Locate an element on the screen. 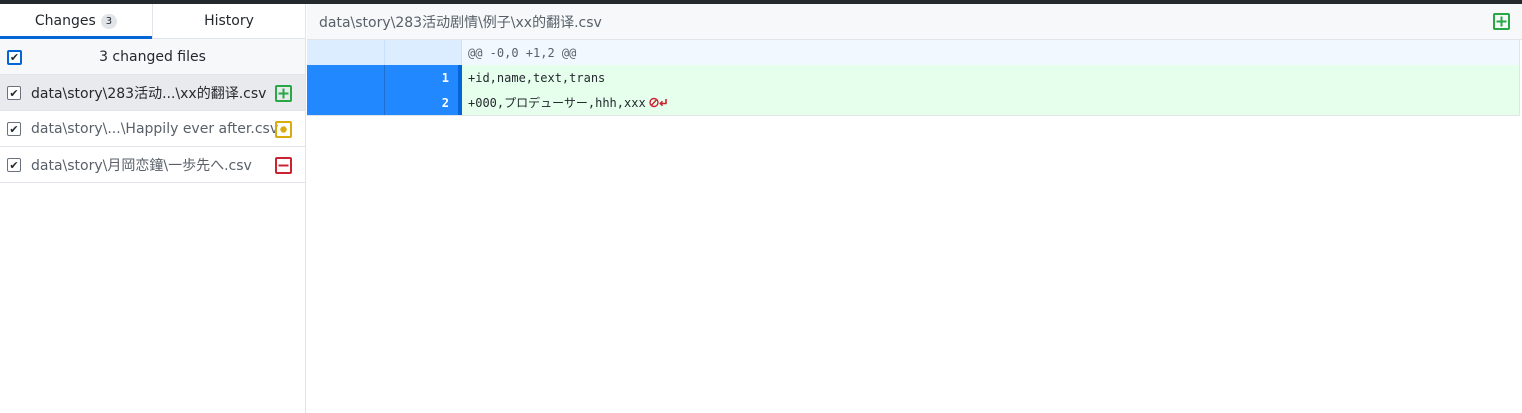 This screenshot has width=1522, height=413. tab-history-label: History is located at coordinates (229, 21).